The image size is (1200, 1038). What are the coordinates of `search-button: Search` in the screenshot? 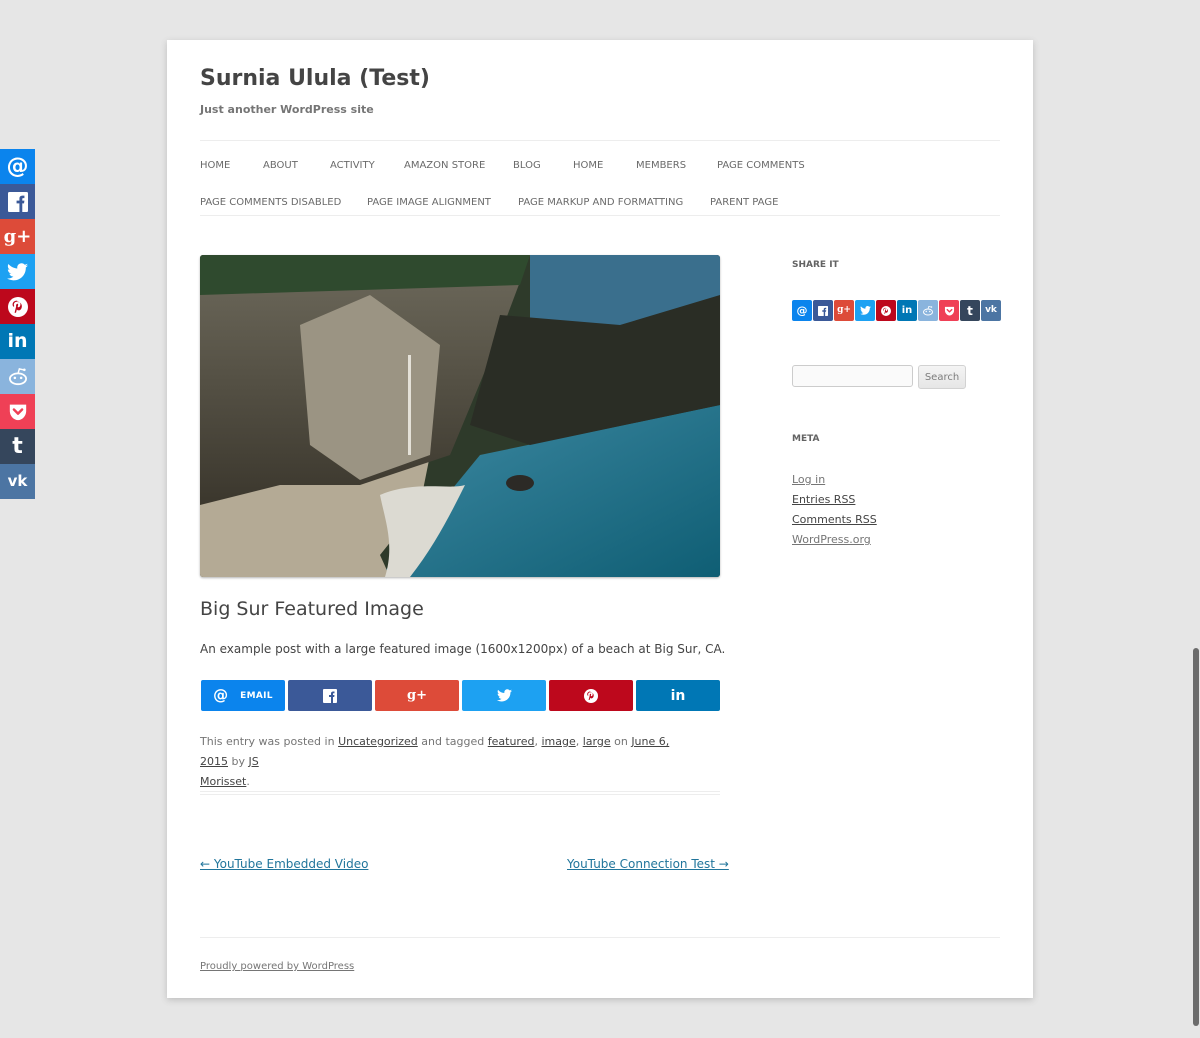 It's located at (942, 377).